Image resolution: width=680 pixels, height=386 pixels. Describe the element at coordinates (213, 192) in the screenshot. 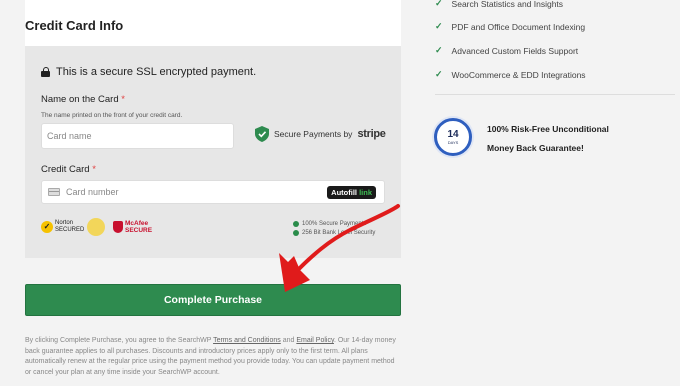

I see `card-number-input: Card number Autofill link` at that location.